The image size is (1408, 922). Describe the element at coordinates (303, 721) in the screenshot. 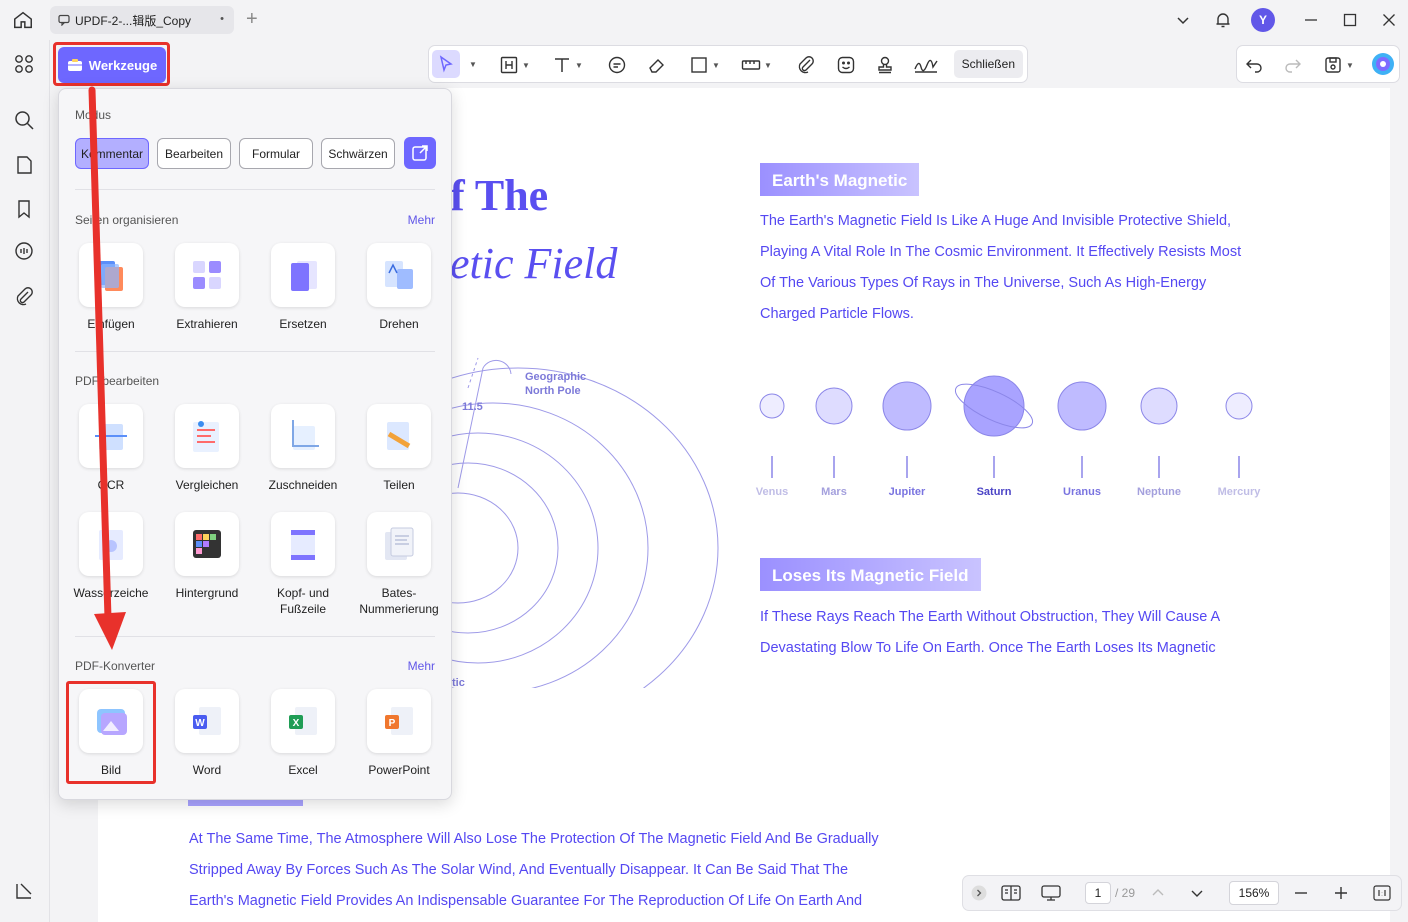

I see `excel-convert-icon: X` at that location.